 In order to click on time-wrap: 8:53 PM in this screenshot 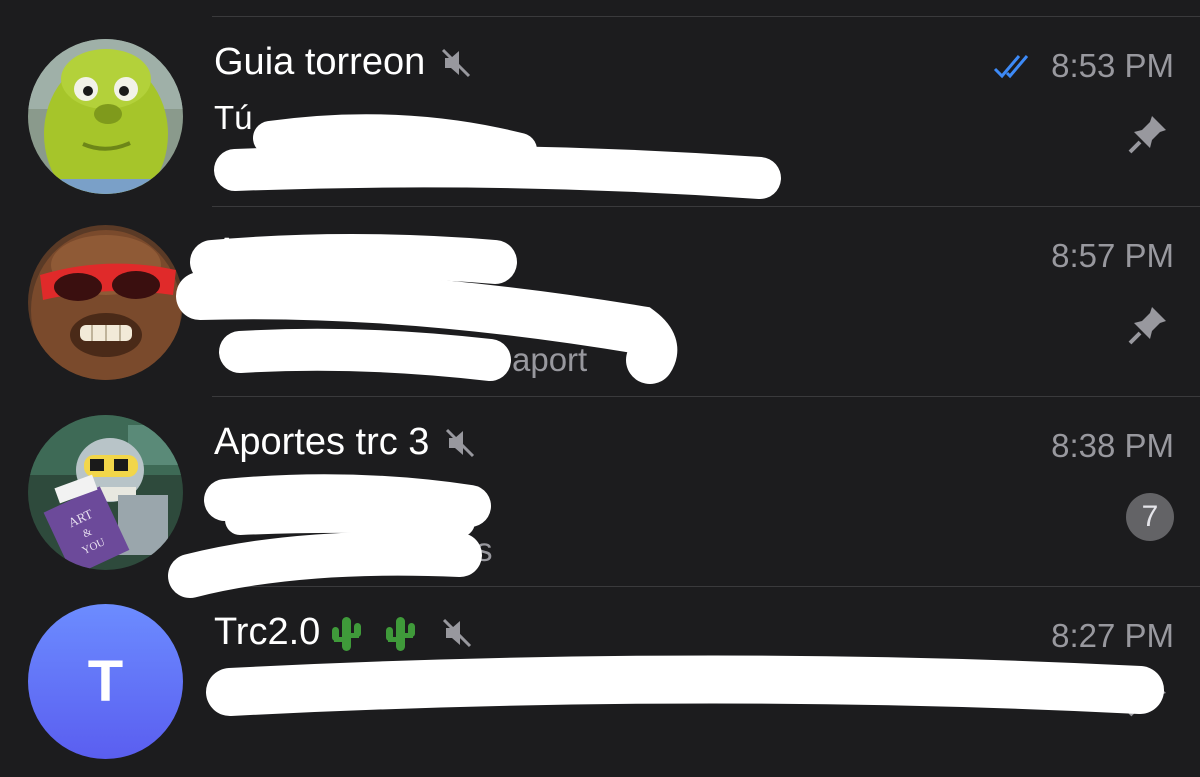, I will do `click(1083, 66)`.